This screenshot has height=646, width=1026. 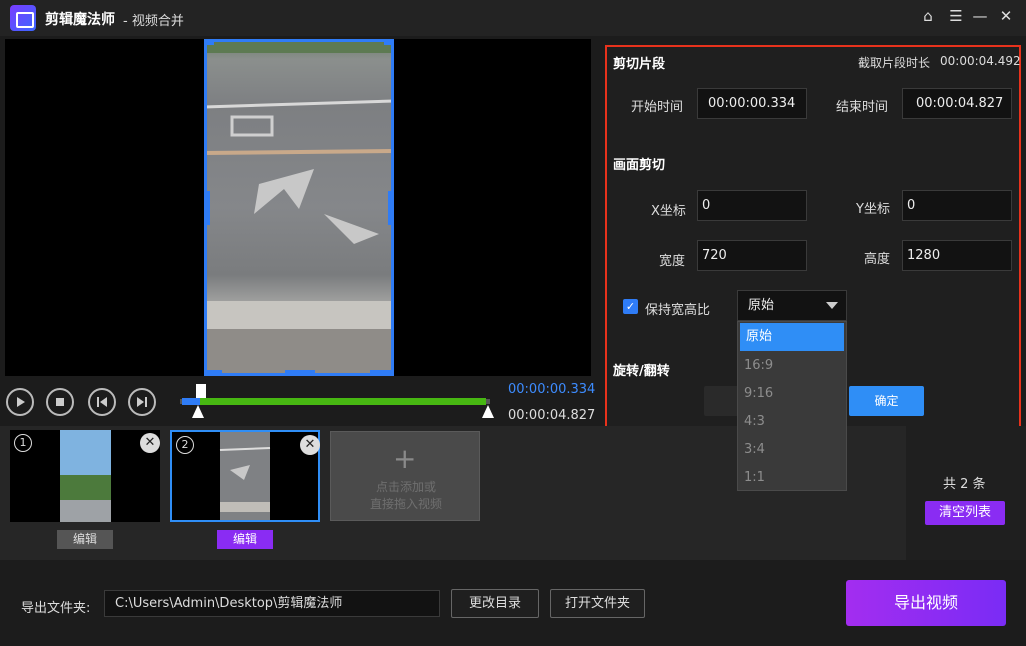 What do you see at coordinates (926, 603) in the screenshot?
I see `export-video-button: 导出视频` at bounding box center [926, 603].